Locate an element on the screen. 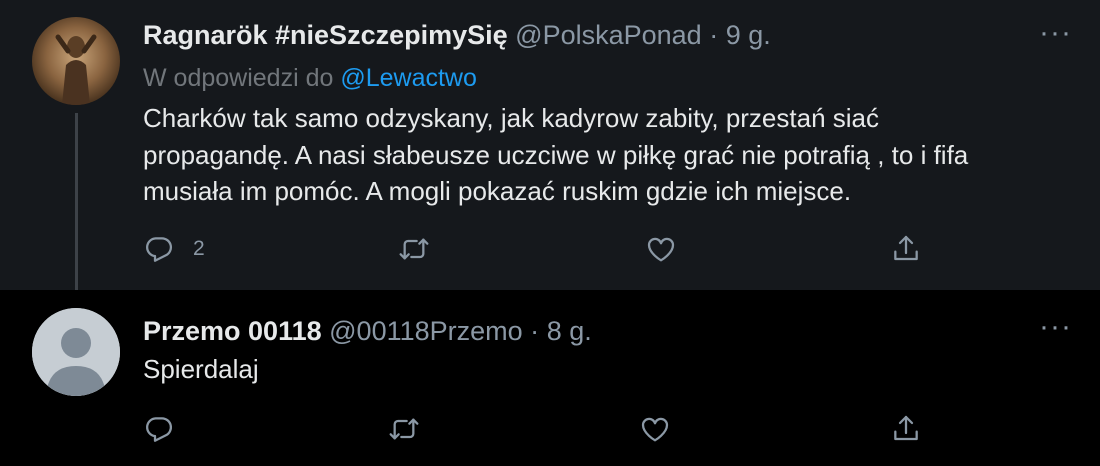 This screenshot has height=466, width=1100. tweet-actions is located at coordinates (543, 429).